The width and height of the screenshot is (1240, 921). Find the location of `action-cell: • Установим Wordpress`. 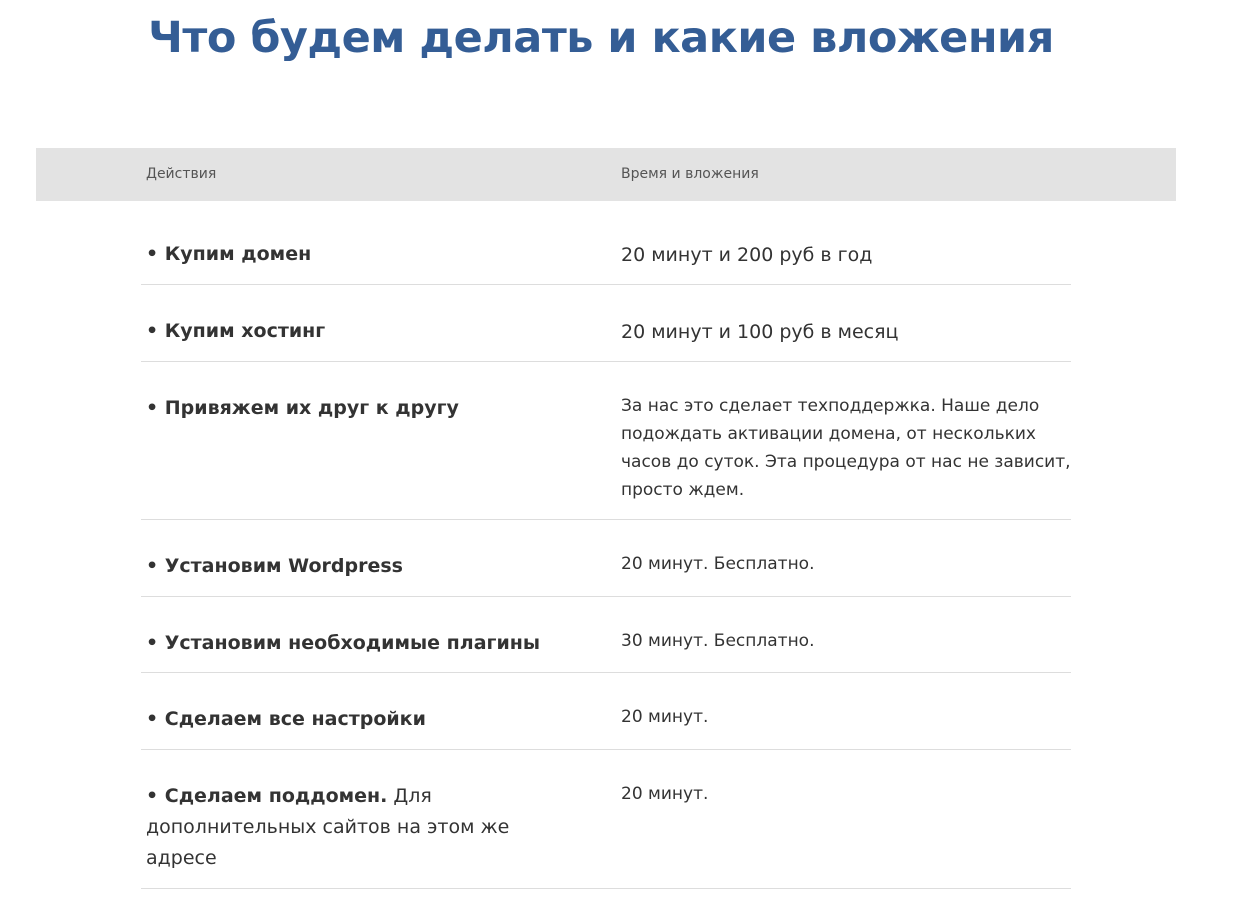

action-cell: • Установим Wordpress is located at coordinates (356, 566).